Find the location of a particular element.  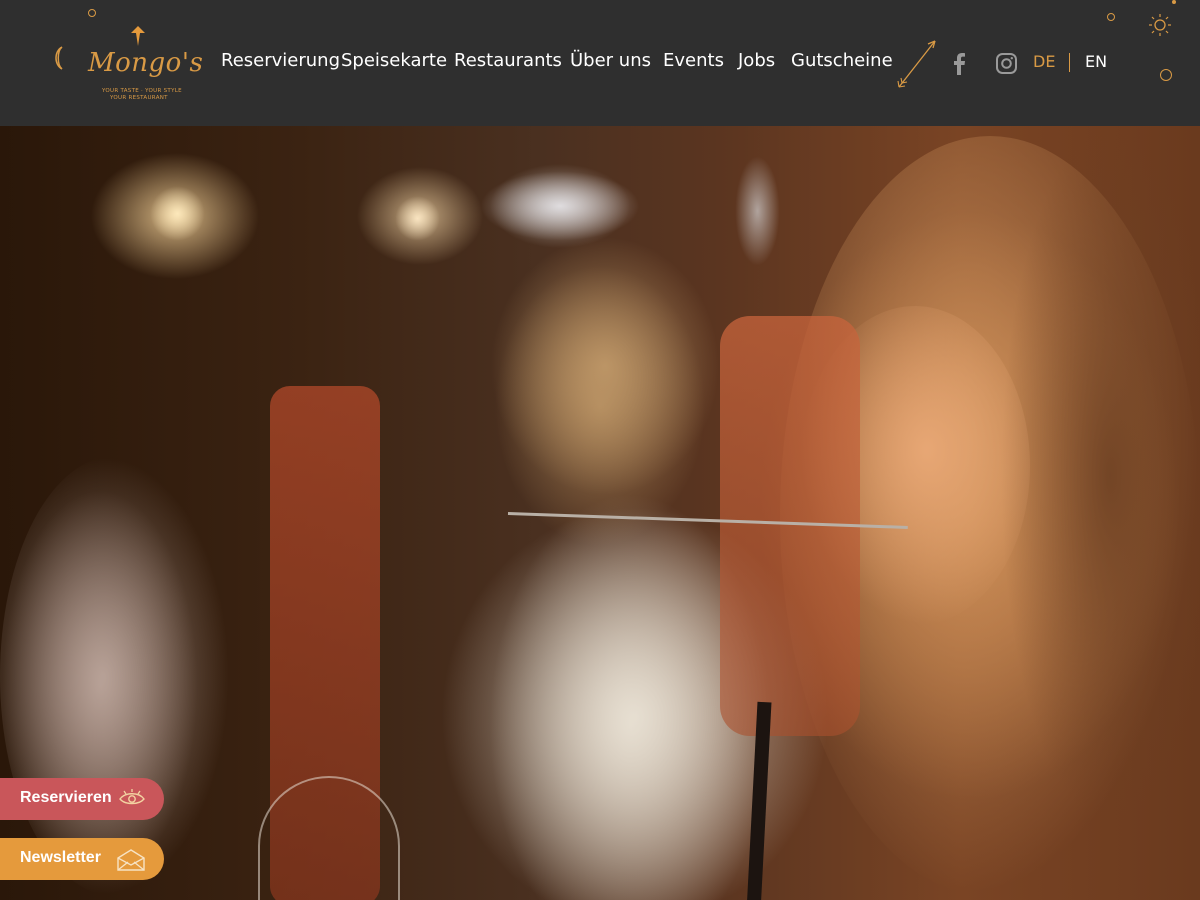

newsletter-button-label: Newsletter is located at coordinates (60, 857).